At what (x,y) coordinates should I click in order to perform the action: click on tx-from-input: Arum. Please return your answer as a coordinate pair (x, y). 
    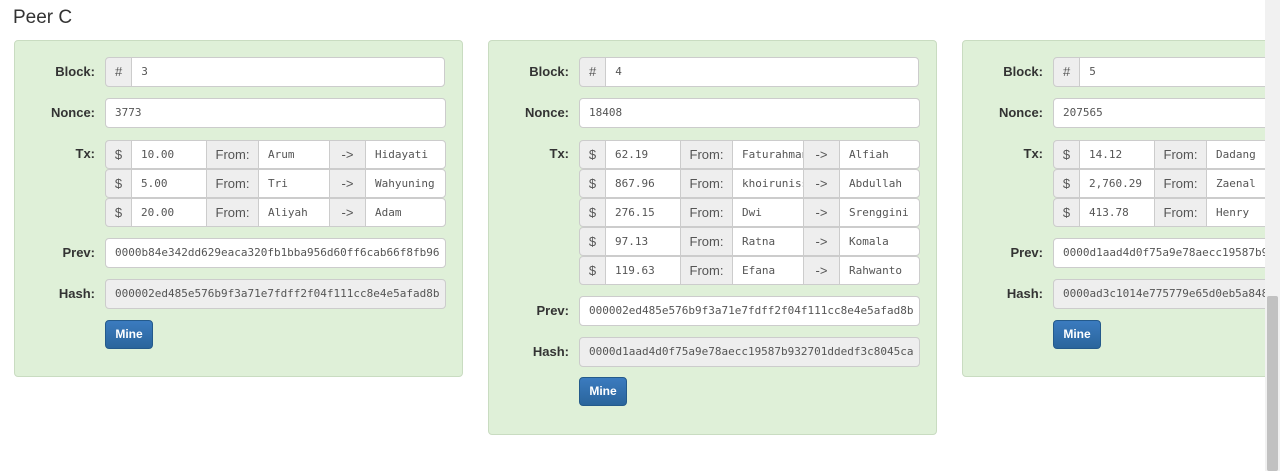
    Looking at the image, I should click on (294, 154).